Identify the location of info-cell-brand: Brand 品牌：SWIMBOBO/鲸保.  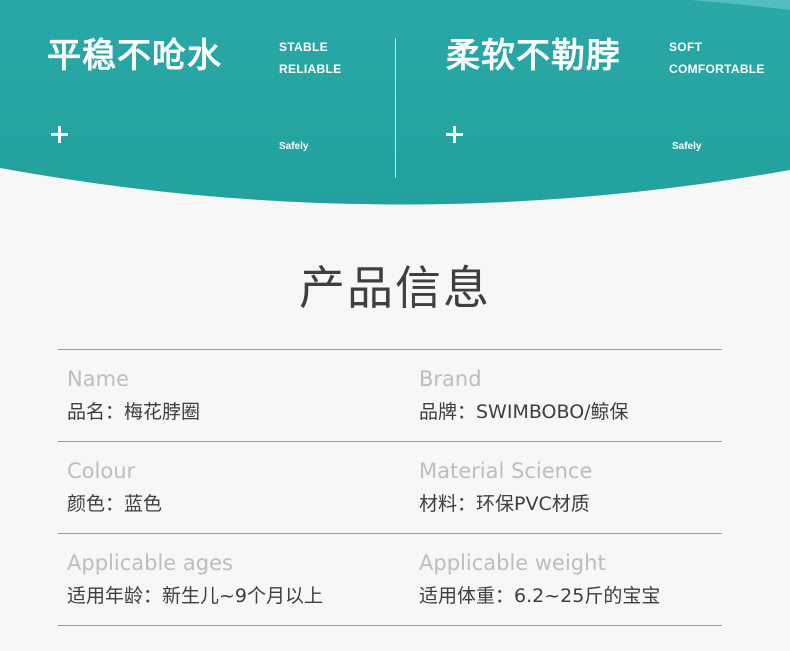
(569, 395).